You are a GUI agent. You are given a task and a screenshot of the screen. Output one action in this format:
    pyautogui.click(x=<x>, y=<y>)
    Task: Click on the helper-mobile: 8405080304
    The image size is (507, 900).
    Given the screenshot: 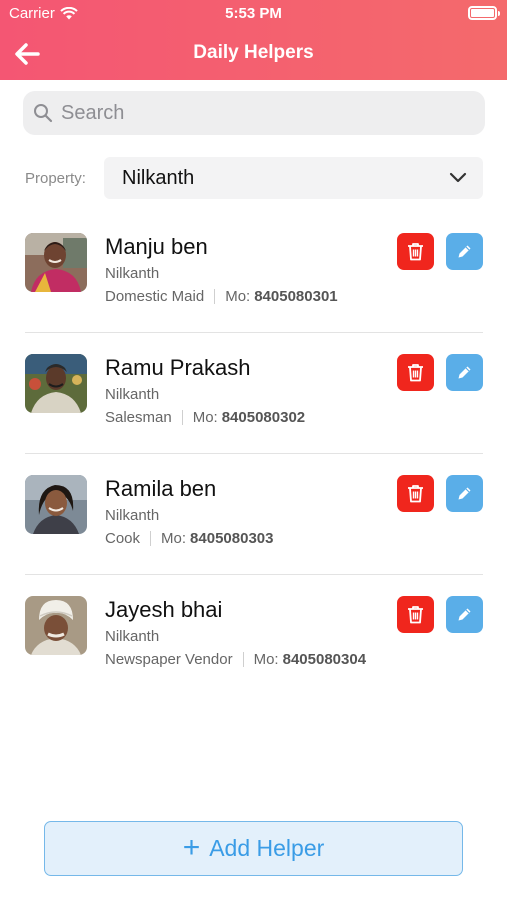 What is the action you would take?
    pyautogui.click(x=324, y=659)
    